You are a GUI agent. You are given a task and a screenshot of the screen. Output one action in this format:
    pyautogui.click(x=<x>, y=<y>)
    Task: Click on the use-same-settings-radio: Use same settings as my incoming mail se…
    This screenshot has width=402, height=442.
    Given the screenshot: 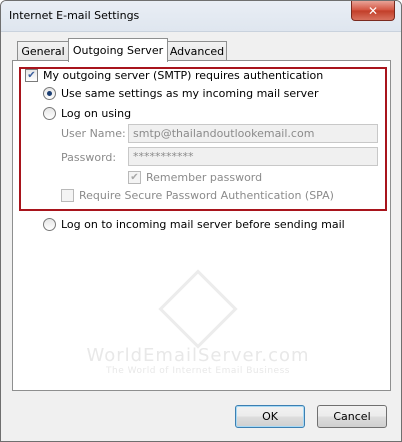 What is the action you would take?
    pyautogui.click(x=180, y=93)
    